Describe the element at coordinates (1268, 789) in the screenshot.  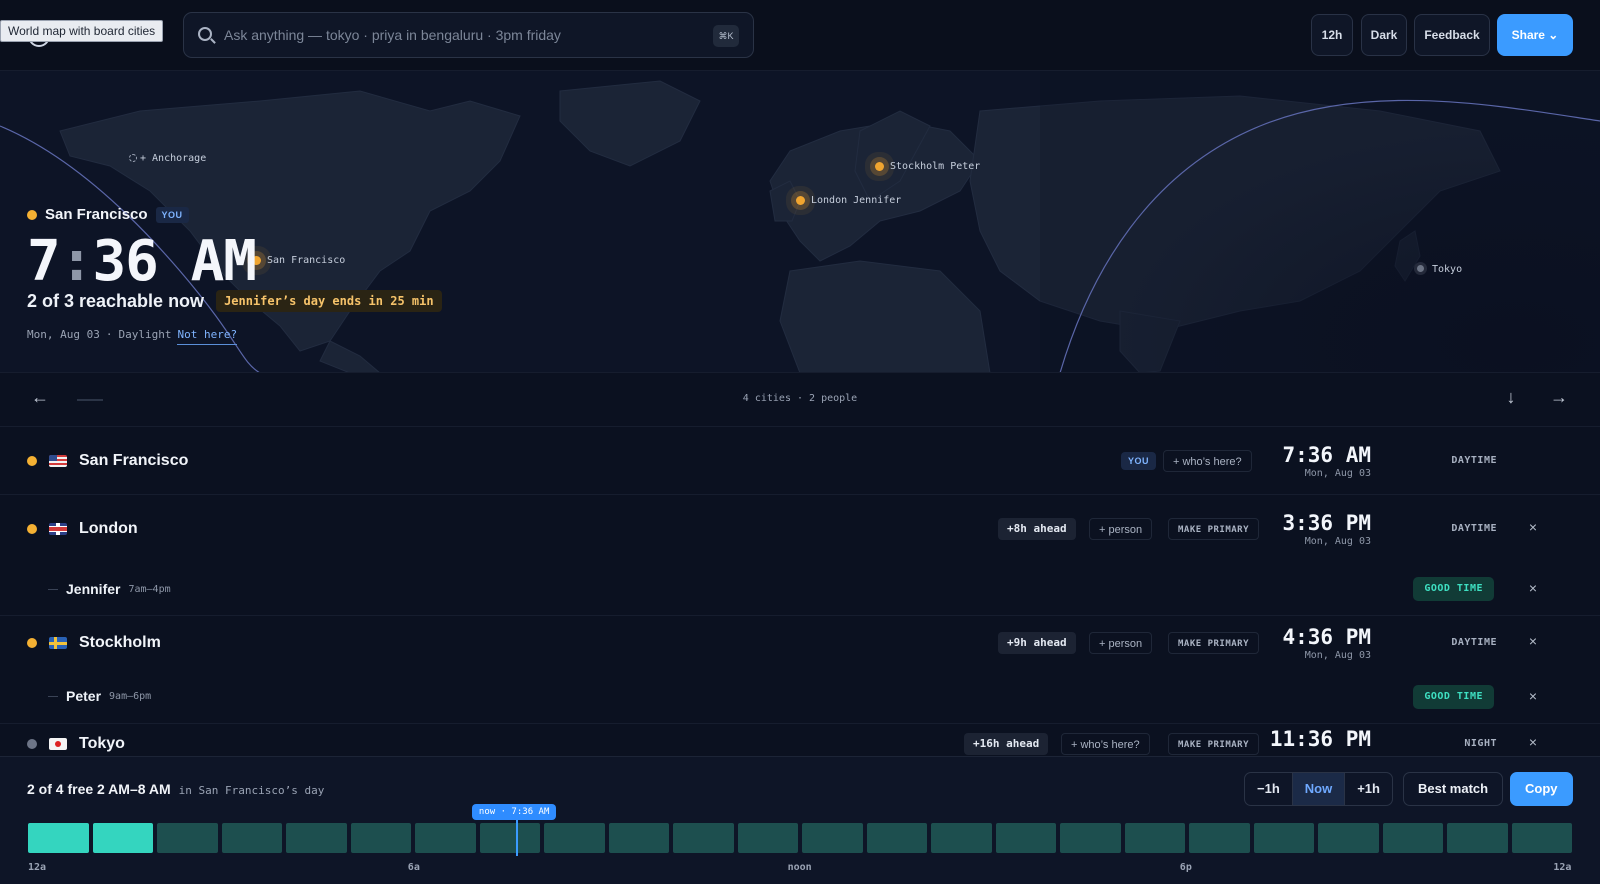
I see `minus-hour-button: −1h` at that location.